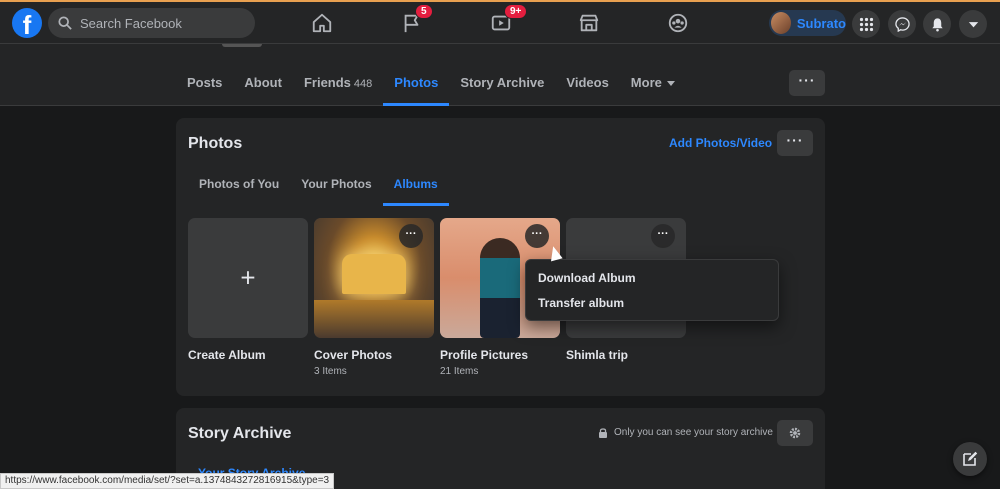 This screenshot has width=1000, height=489. I want to click on tab-friends-label: Friends, so click(327, 82).